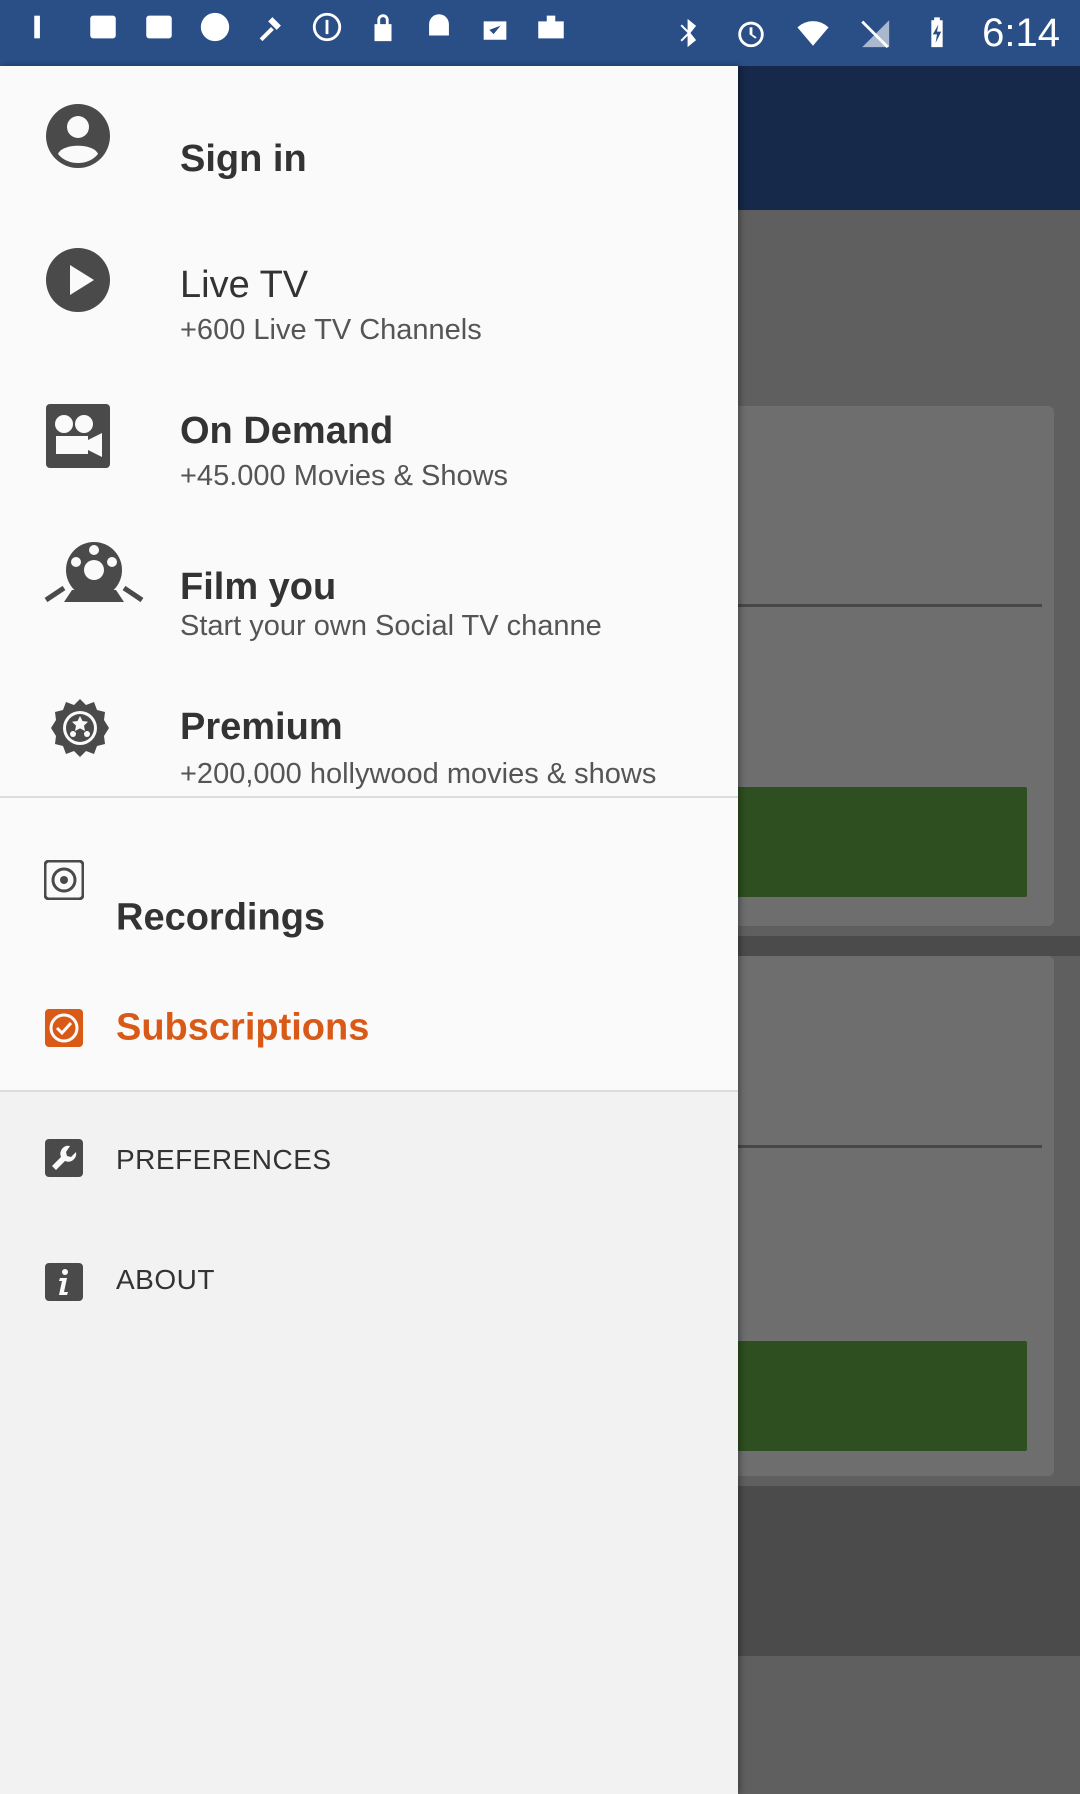  Describe the element at coordinates (78, 136) in the screenshot. I see `account-icon` at that location.